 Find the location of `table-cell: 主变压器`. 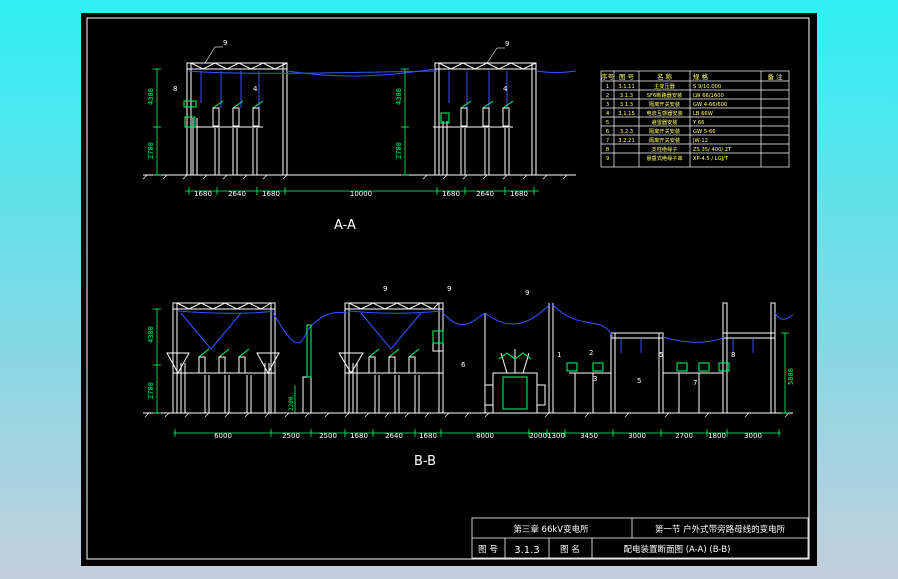

table-cell: 主变压器 is located at coordinates (665, 86).